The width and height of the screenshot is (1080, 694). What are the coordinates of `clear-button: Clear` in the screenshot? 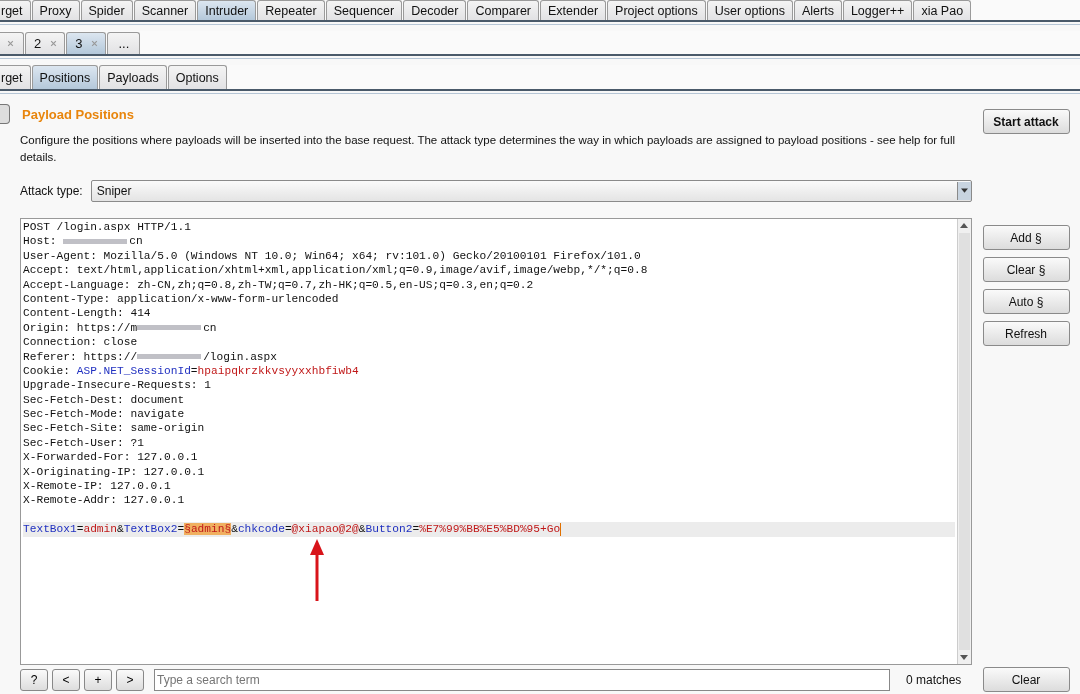 It's located at (1026, 679).